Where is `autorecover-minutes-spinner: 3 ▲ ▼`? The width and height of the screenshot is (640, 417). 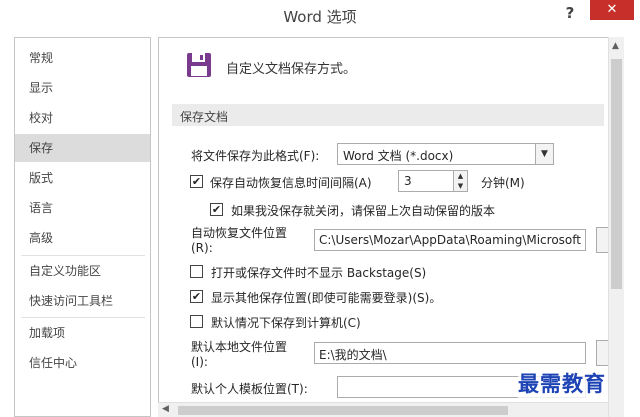 autorecover-minutes-spinner: 3 ▲ ▼ is located at coordinates (433, 181).